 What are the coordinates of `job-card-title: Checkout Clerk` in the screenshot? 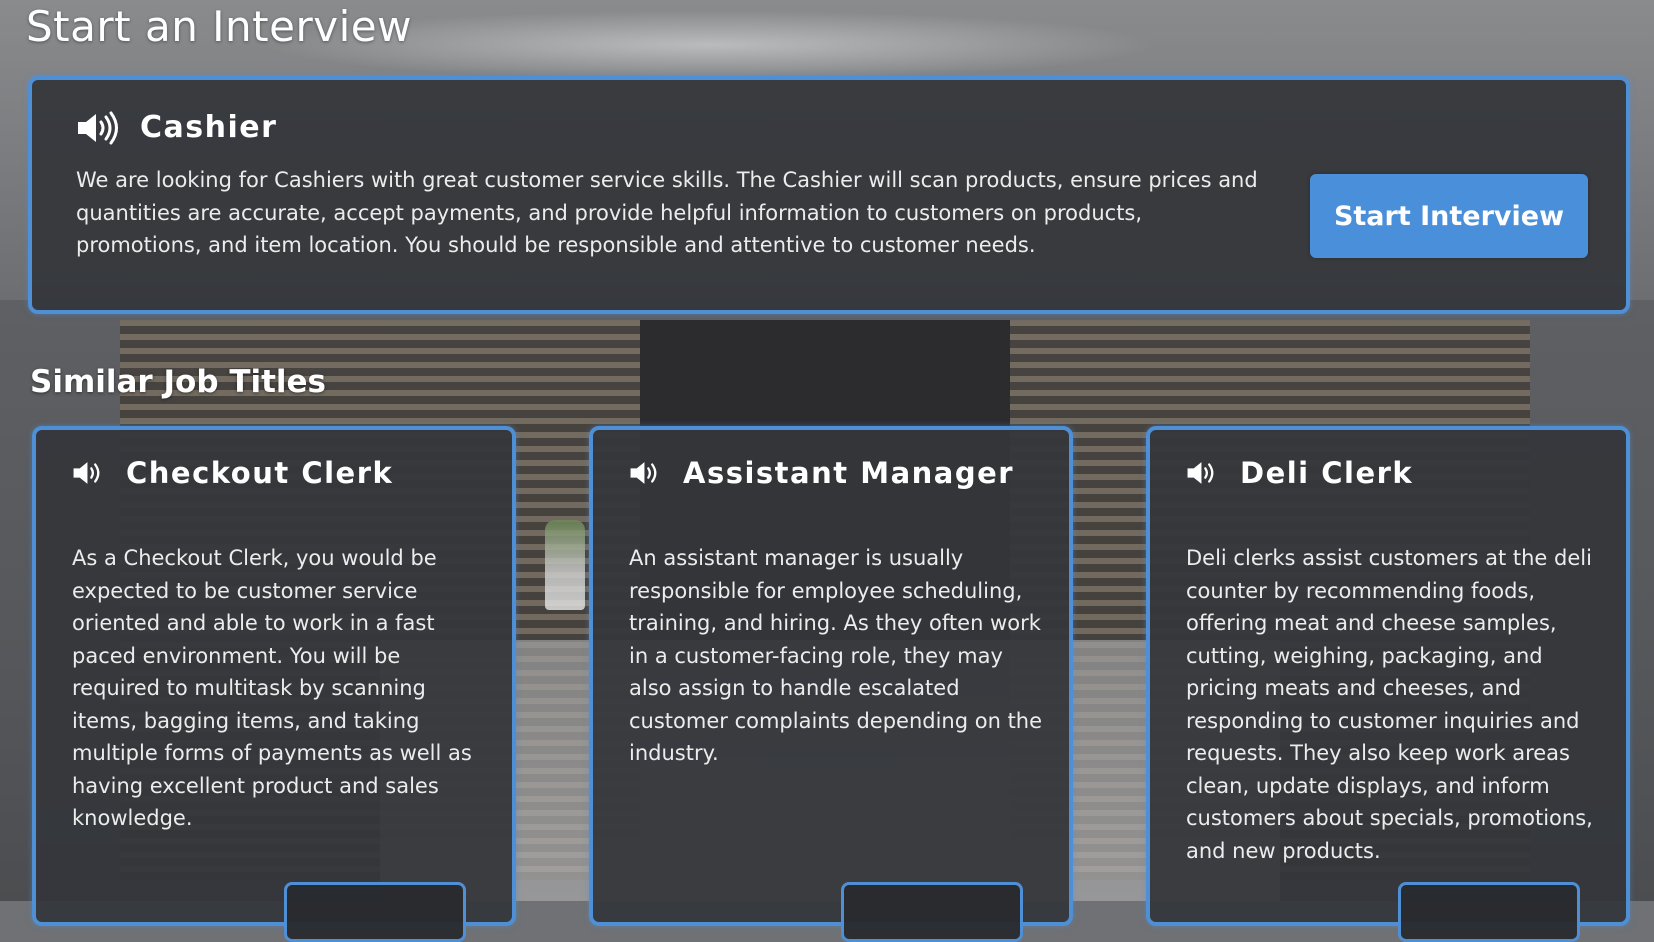 It's located at (260, 473).